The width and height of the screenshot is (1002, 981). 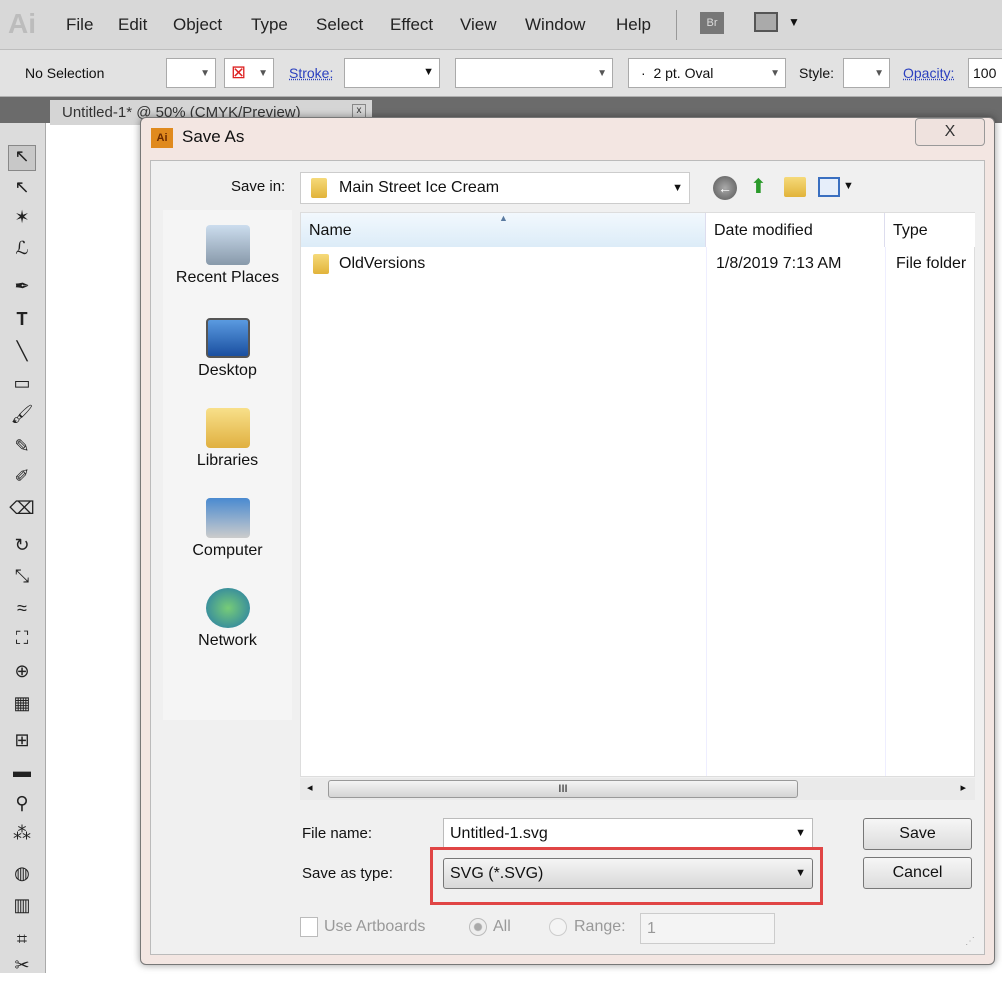 I want to click on header-label: Name, so click(x=330, y=230).